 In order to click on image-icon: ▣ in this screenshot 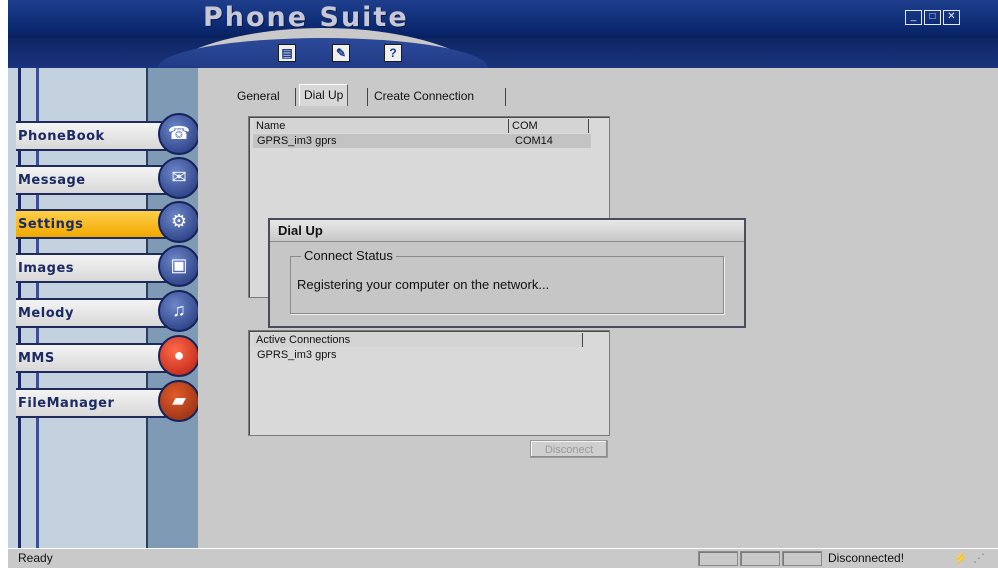, I will do `click(179, 266)`.